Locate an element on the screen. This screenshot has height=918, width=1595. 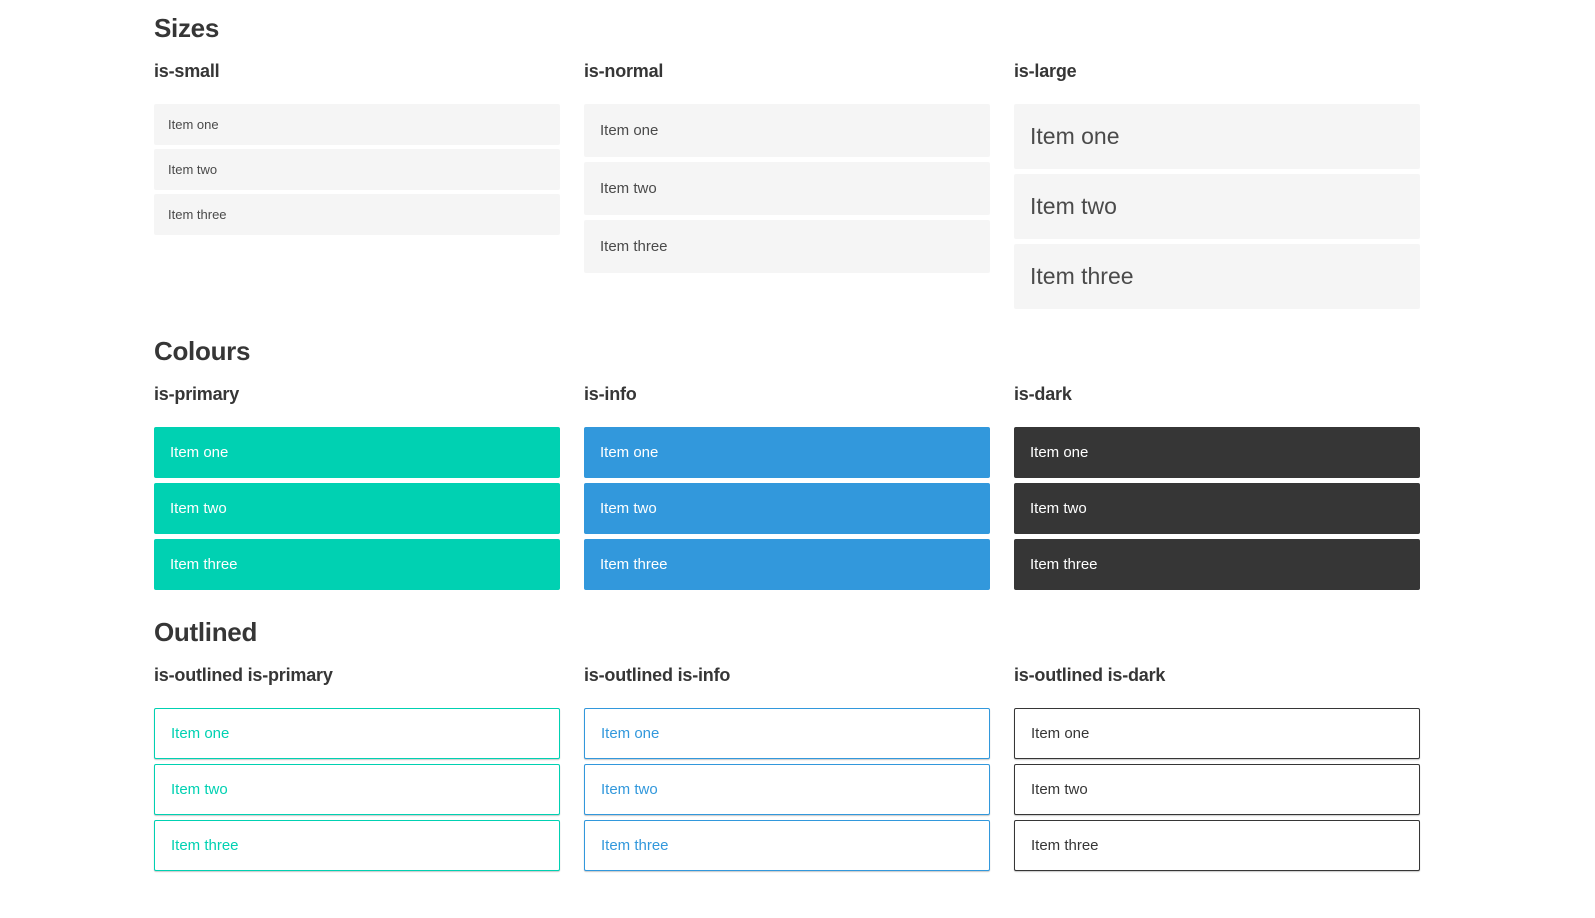
group-is-small: is-small Item one Item two Item three is located at coordinates (357, 187).